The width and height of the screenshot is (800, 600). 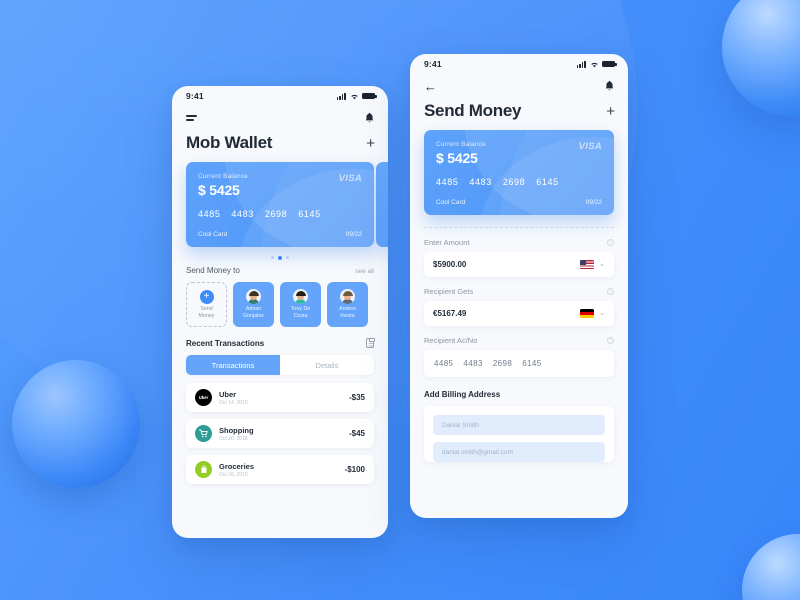 What do you see at coordinates (76, 424) in the screenshot?
I see `decorative-sphere-left` at bounding box center [76, 424].